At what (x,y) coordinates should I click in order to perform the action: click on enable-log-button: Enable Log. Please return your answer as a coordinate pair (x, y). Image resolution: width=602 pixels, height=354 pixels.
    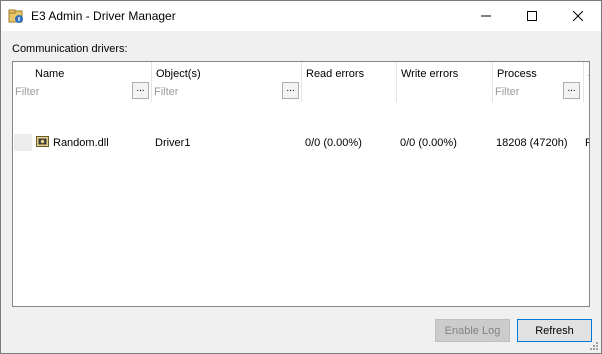
    Looking at the image, I should click on (472, 330).